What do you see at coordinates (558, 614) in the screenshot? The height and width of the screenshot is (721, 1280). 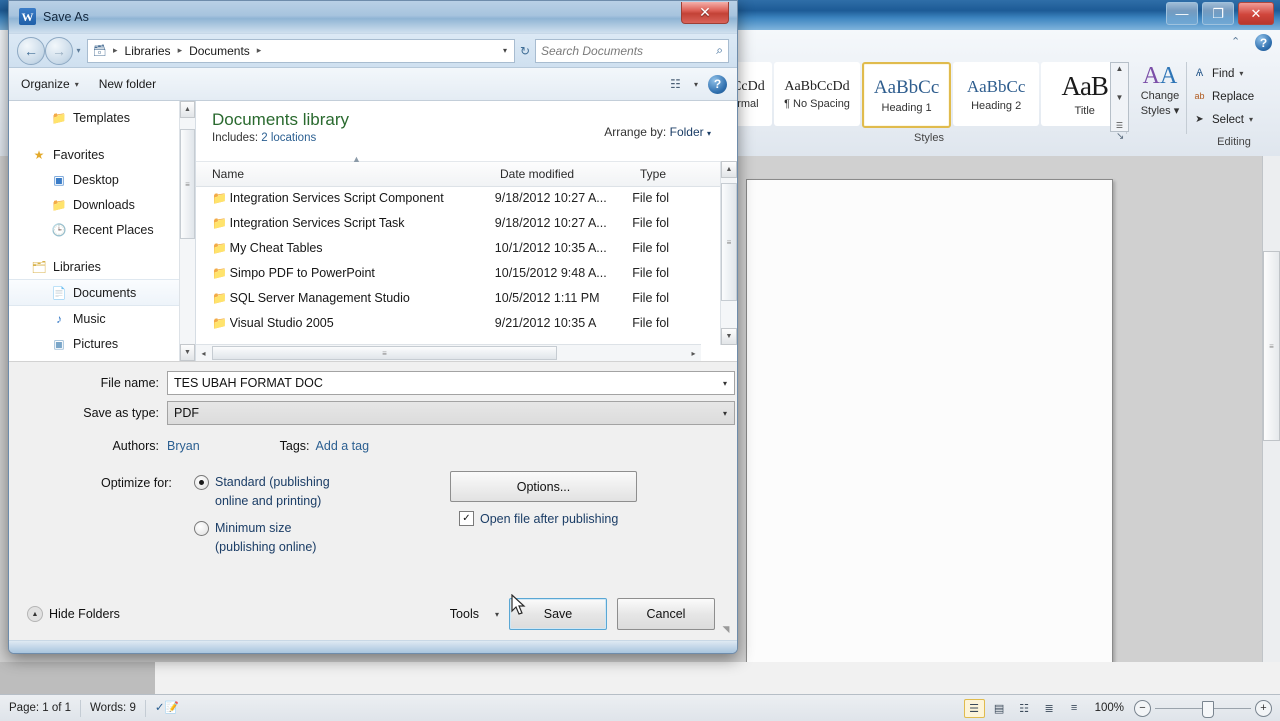 I see `save-button: Save` at bounding box center [558, 614].